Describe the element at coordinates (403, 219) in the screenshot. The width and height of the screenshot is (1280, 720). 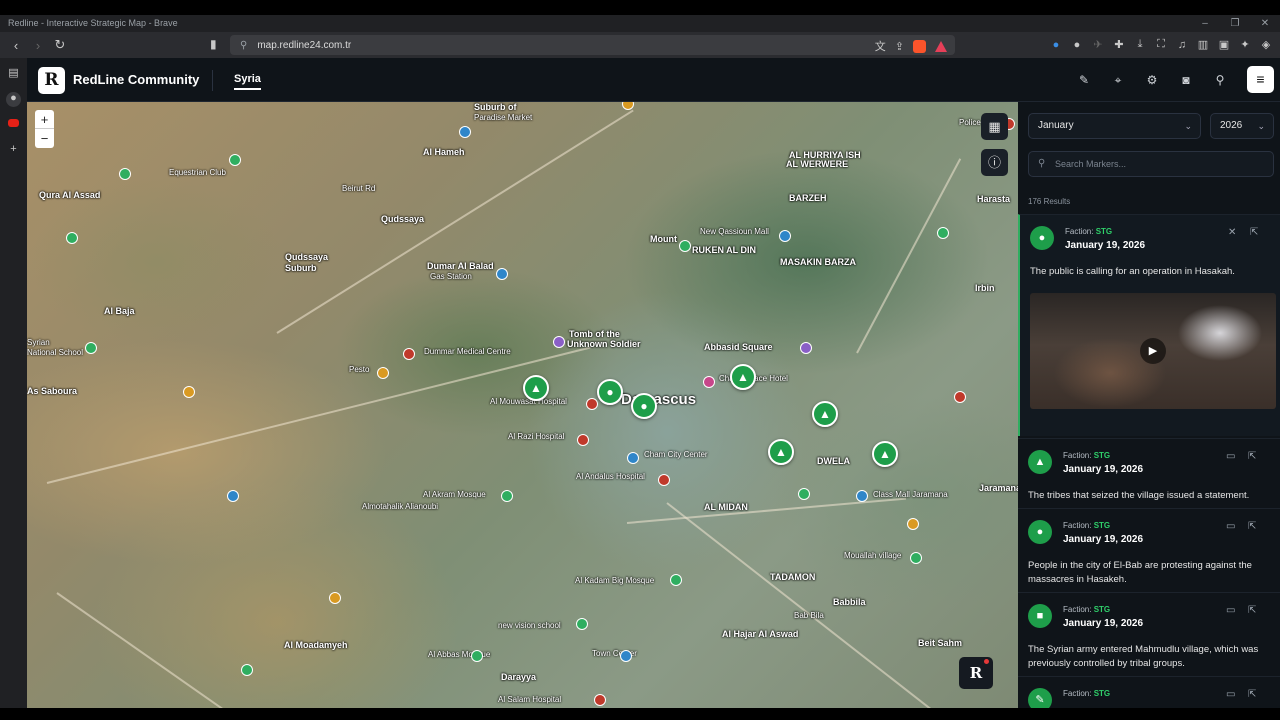
I see `map-place-label: Qudssaya` at that location.